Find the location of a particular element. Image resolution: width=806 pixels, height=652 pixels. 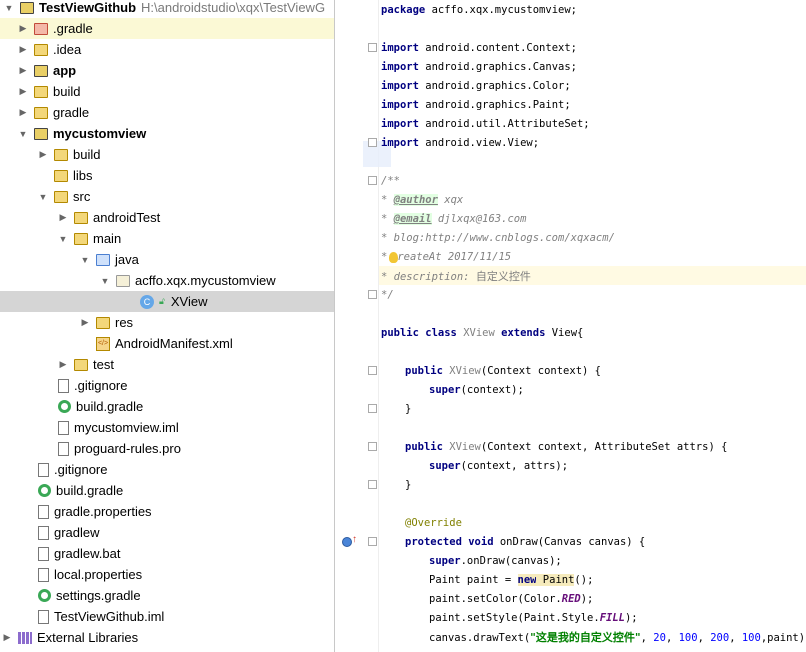

code-token: protected is located at coordinates (433, 542).